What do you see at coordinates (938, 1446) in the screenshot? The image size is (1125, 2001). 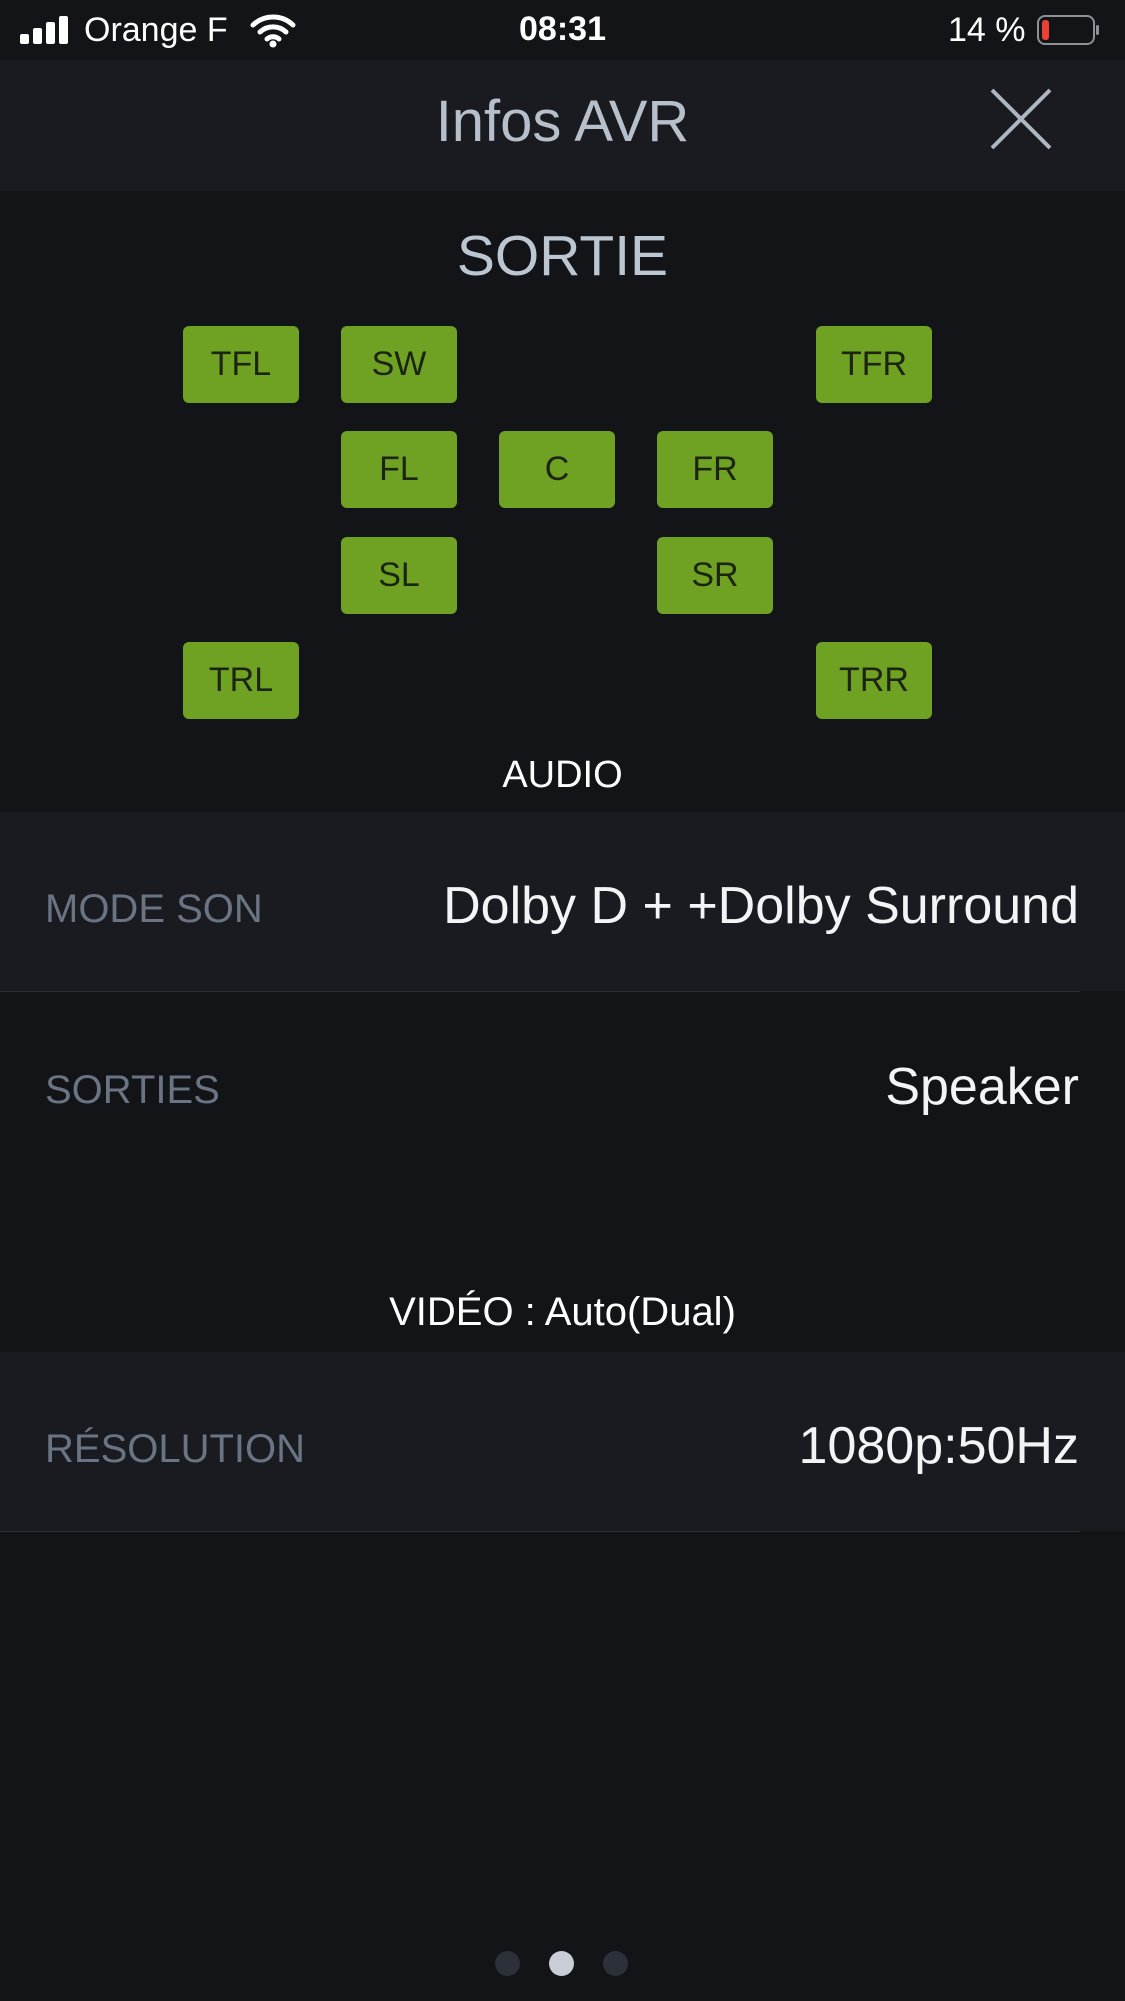 I see `resolution-value: 1080p:50Hz` at bounding box center [938, 1446].